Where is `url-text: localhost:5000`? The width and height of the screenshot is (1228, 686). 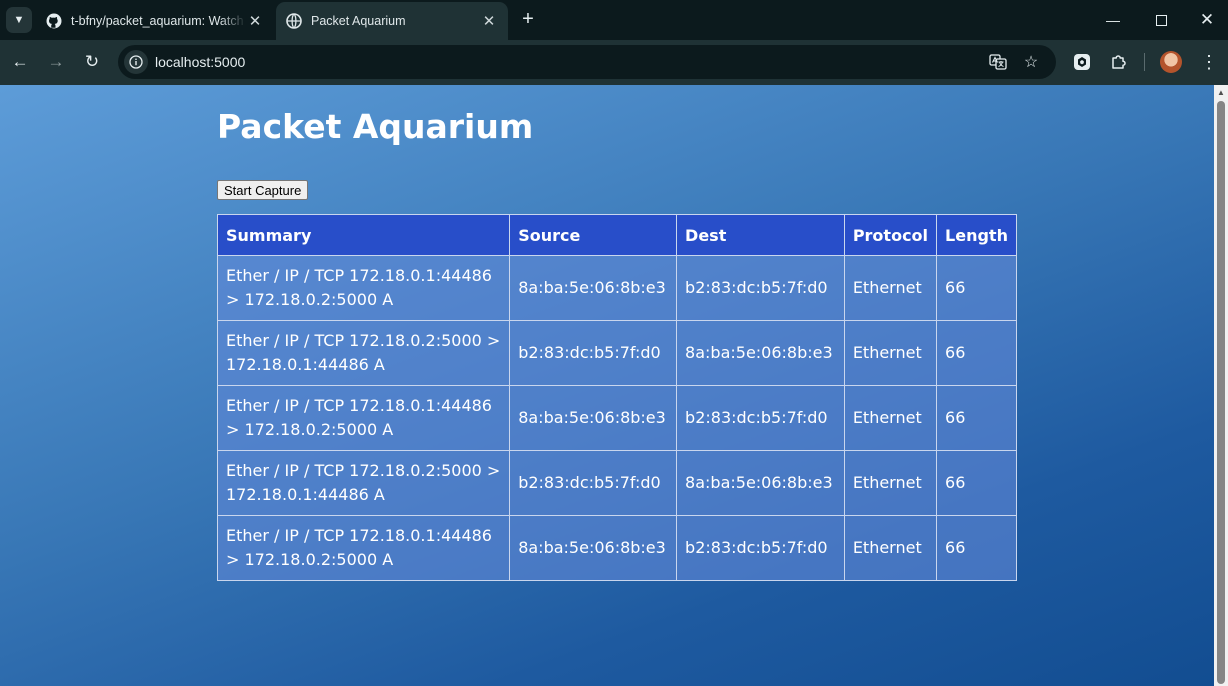
url-text: localhost:5000 is located at coordinates (200, 62).